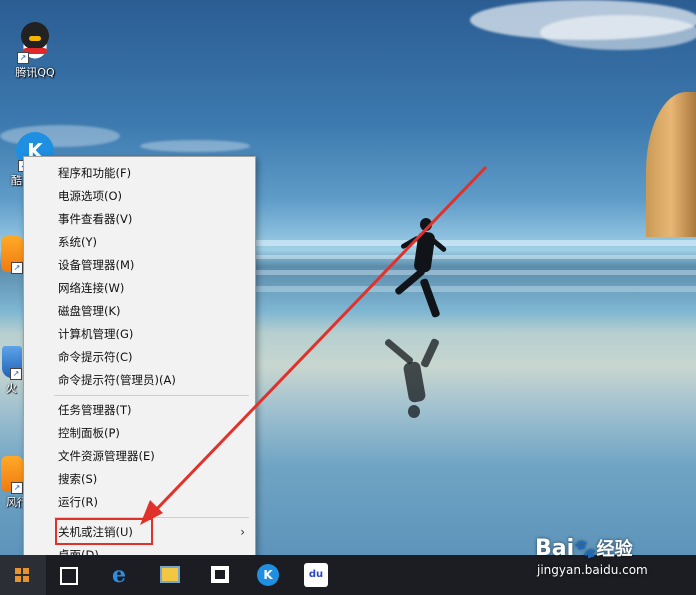 The image size is (696, 595). I want to click on baidu-app-icon: du, so click(316, 575).